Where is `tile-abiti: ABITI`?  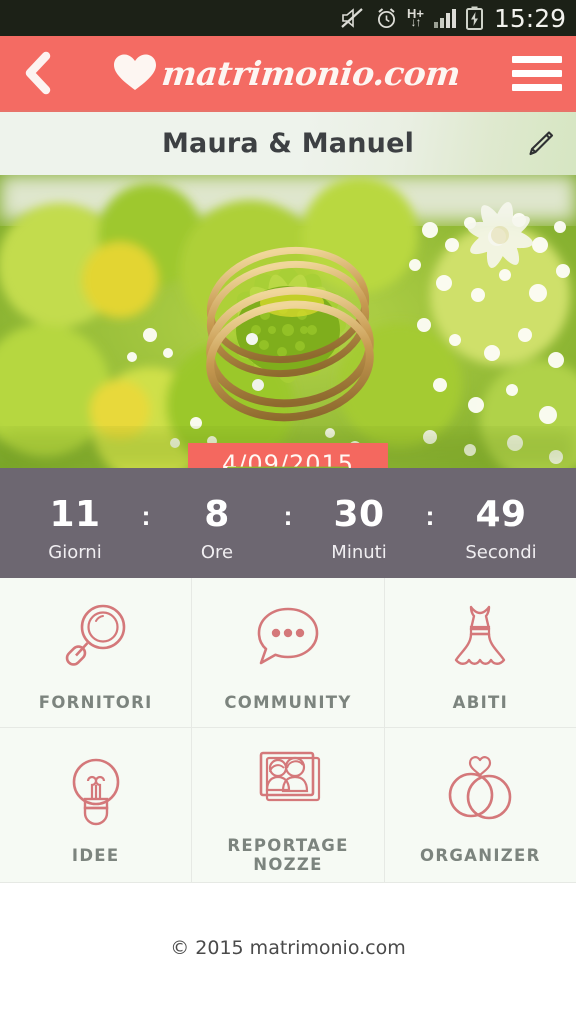 tile-abiti: ABITI is located at coordinates (480, 653).